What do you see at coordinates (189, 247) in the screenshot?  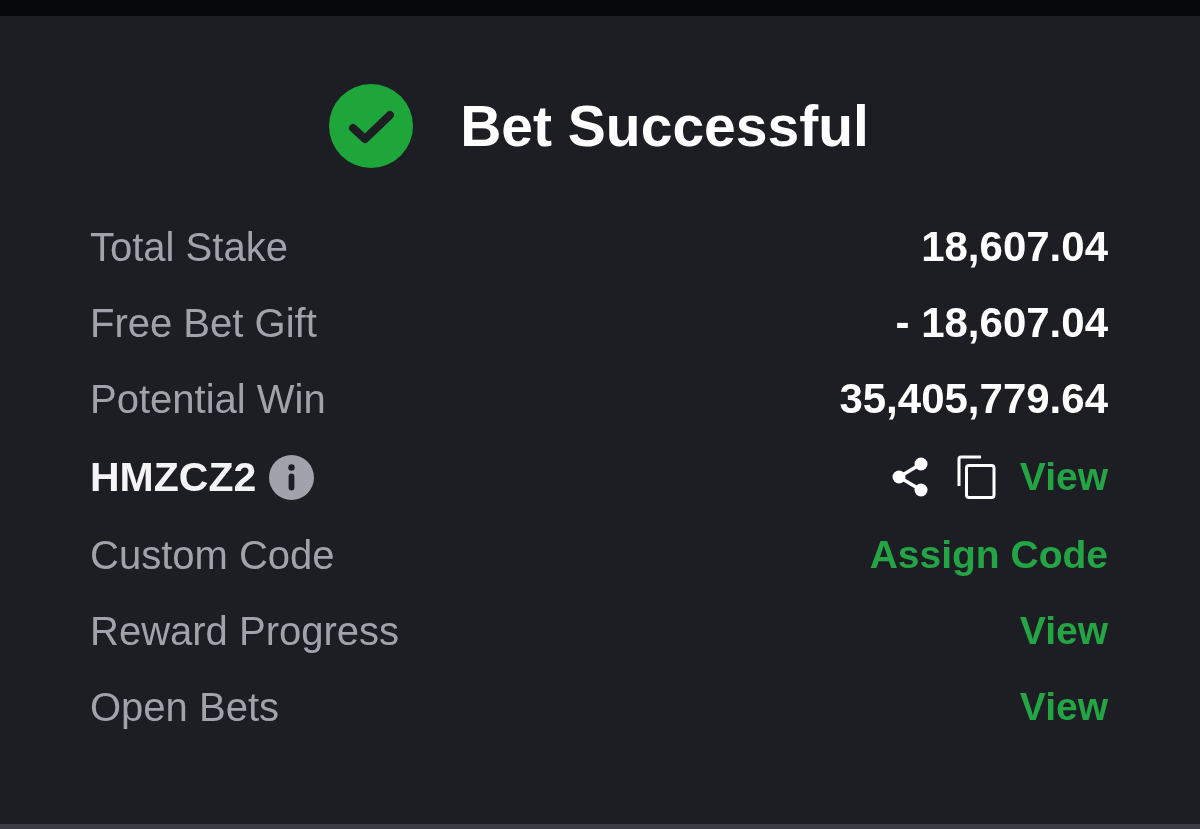 I see `row-label: Total Stake` at bounding box center [189, 247].